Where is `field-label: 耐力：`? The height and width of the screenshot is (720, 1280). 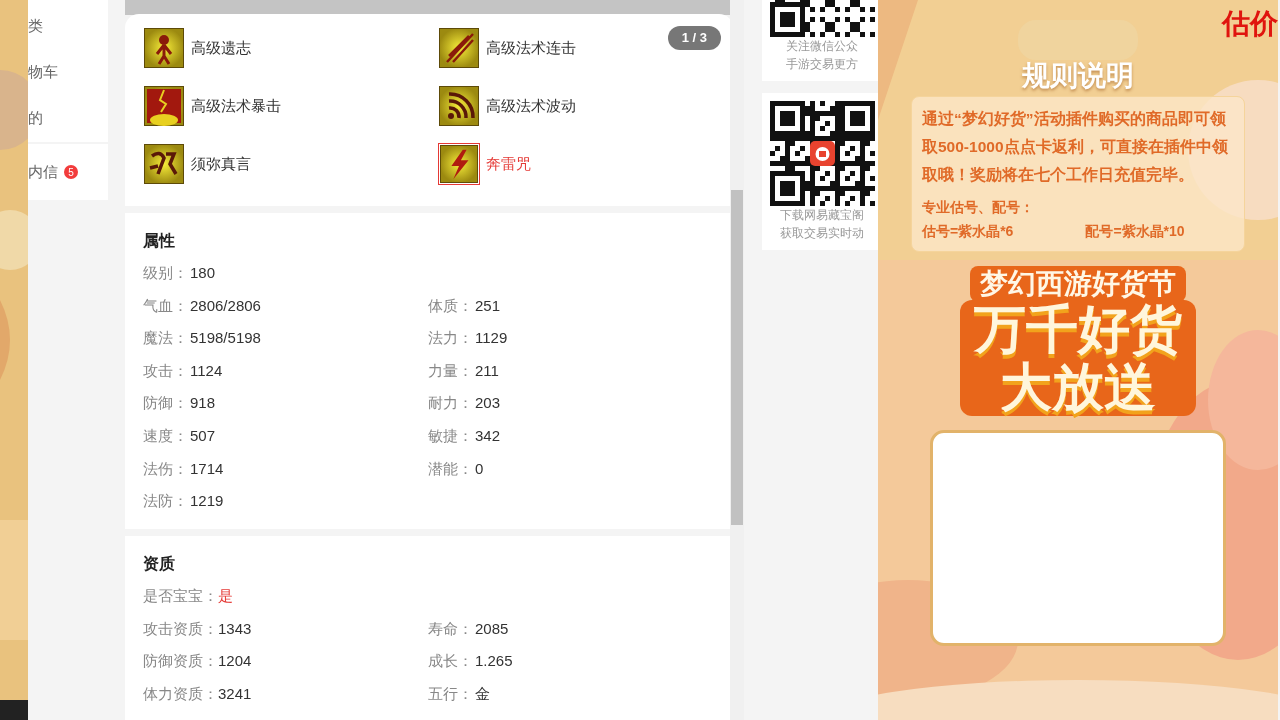
field-label: 耐力： is located at coordinates (451, 403).